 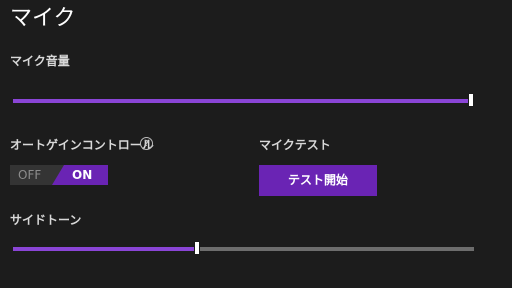 What do you see at coordinates (40, 61) in the screenshot?
I see `mic-volume-label: マイク音量` at bounding box center [40, 61].